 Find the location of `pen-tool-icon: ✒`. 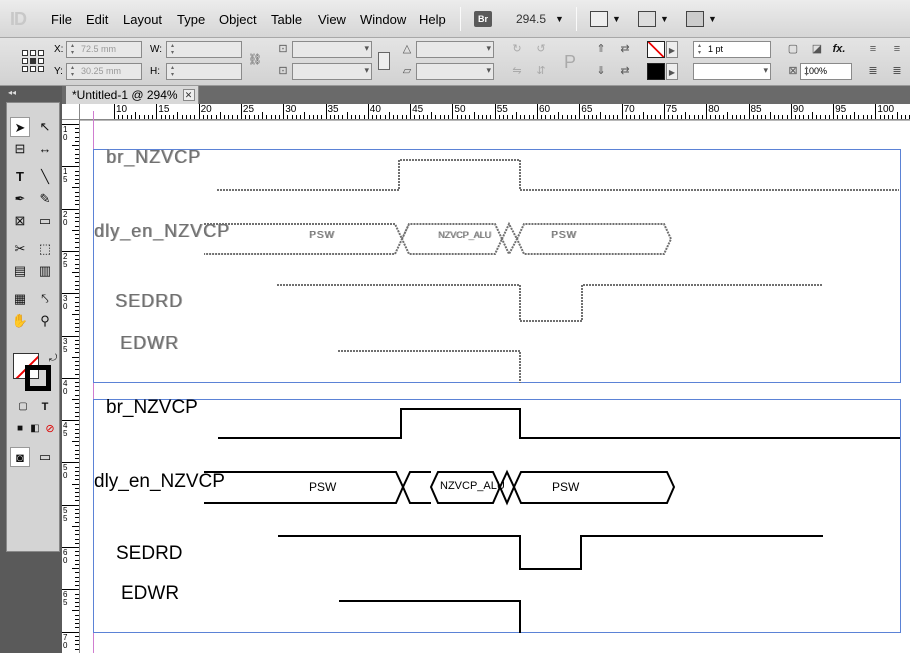

pen-tool-icon: ✒ is located at coordinates (20, 199).